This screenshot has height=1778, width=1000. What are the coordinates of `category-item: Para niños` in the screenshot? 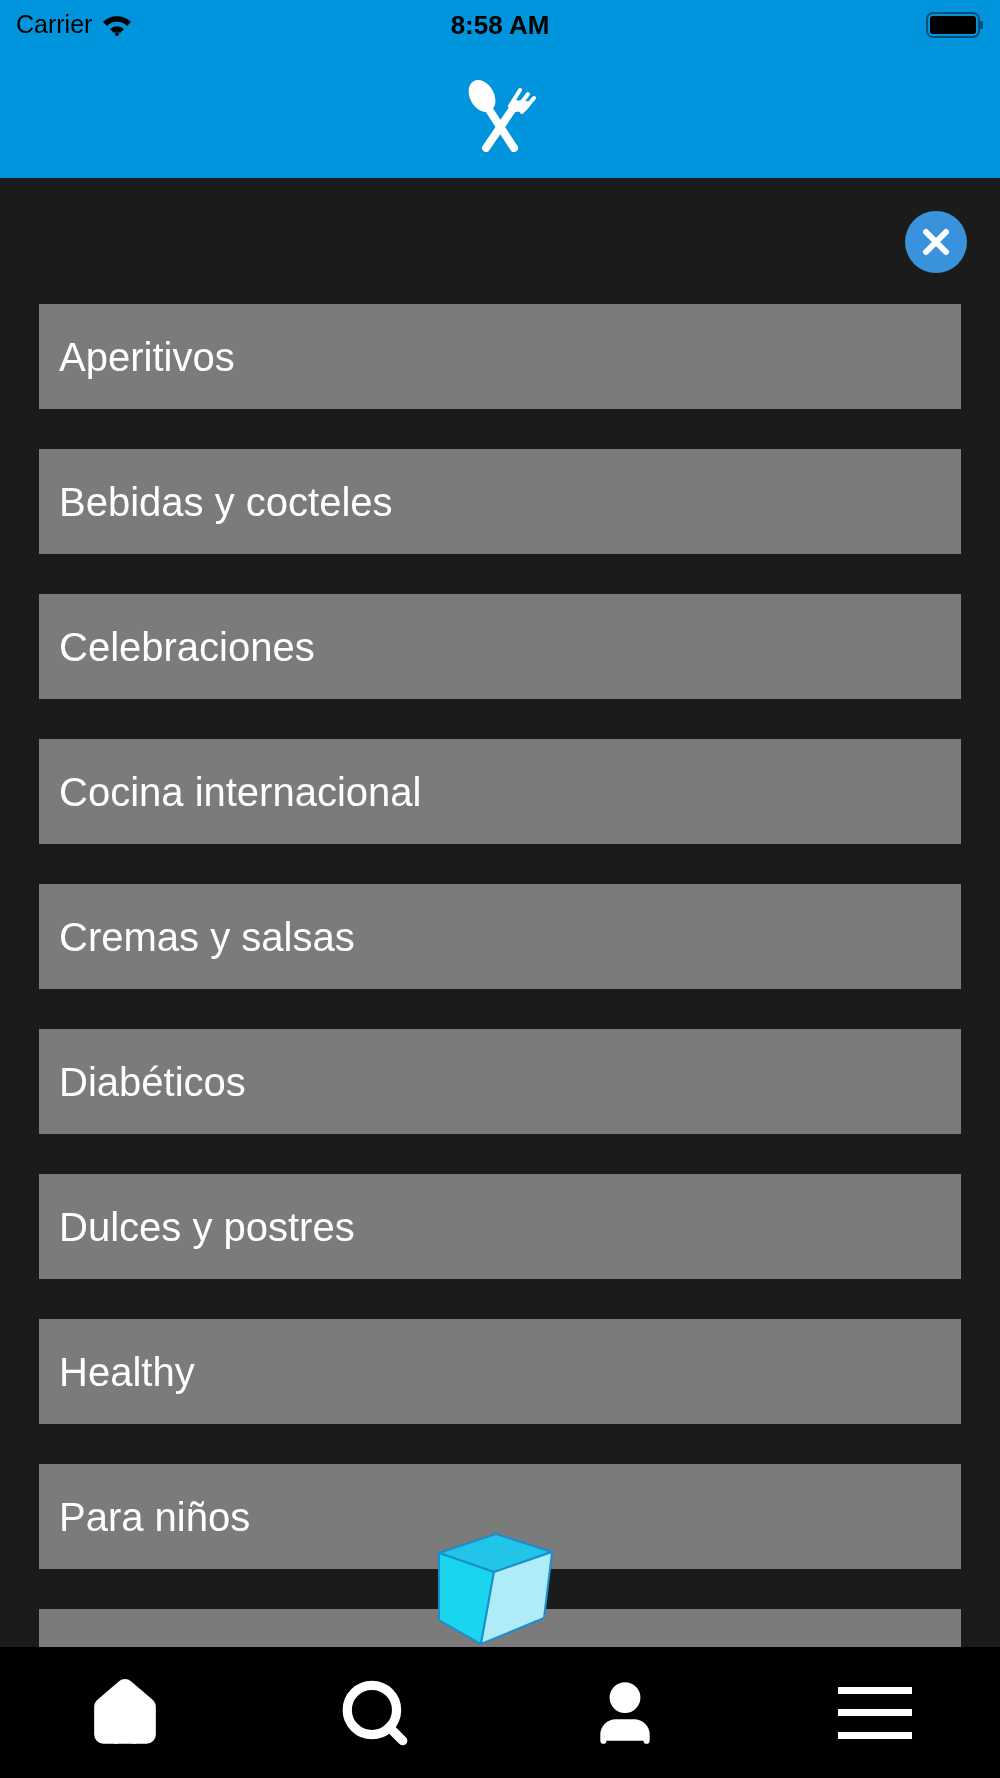 It's located at (500, 1516).